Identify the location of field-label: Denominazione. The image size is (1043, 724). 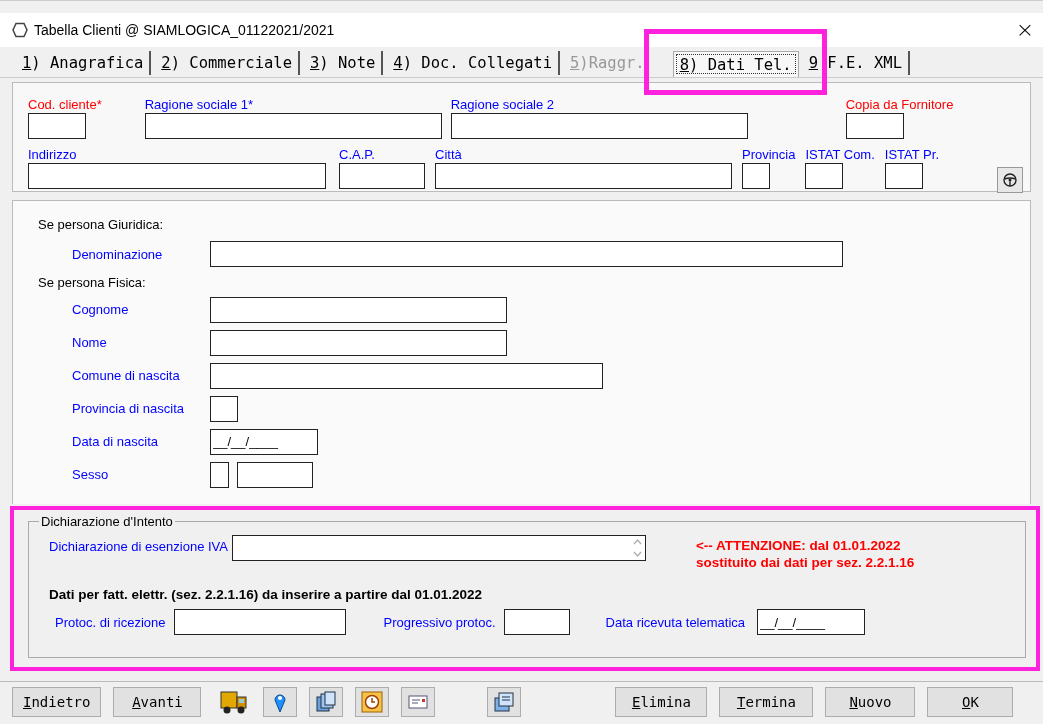
(117, 254).